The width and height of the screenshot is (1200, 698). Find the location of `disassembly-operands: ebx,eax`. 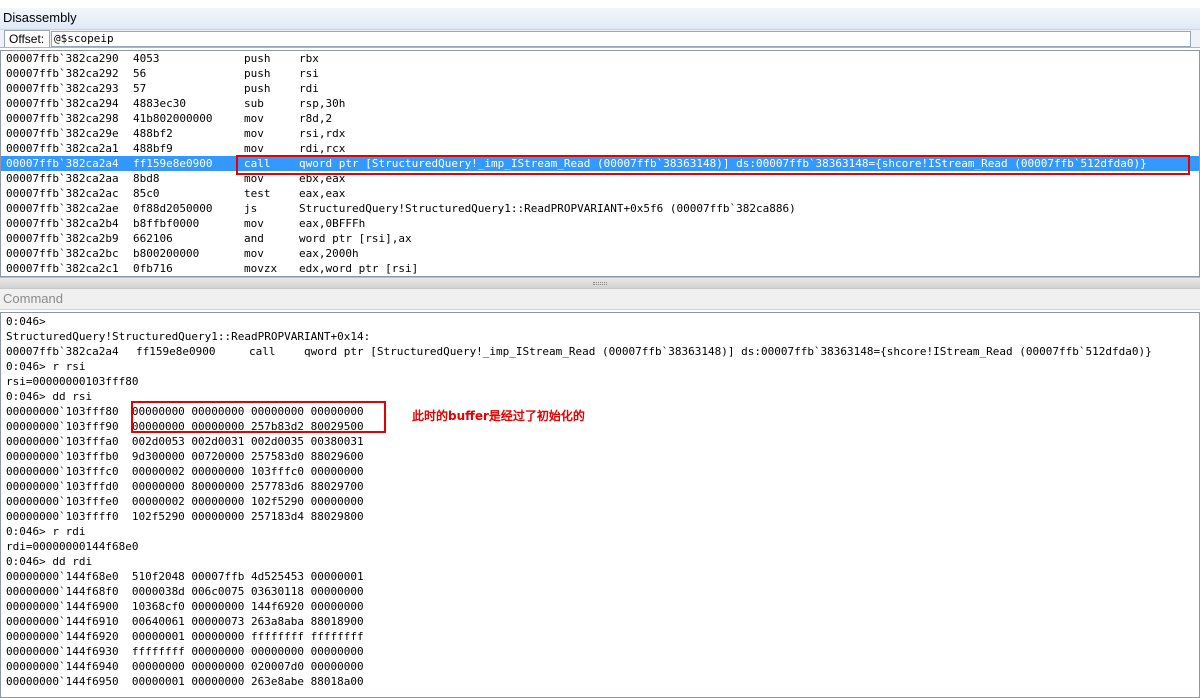

disassembly-operands: ebx,eax is located at coordinates (322, 178).